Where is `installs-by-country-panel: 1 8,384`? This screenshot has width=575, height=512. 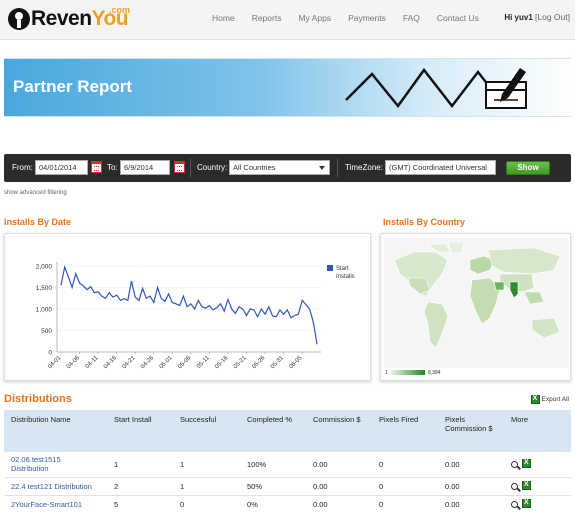
installs-by-country-panel: 1 8,384 is located at coordinates (475, 307).